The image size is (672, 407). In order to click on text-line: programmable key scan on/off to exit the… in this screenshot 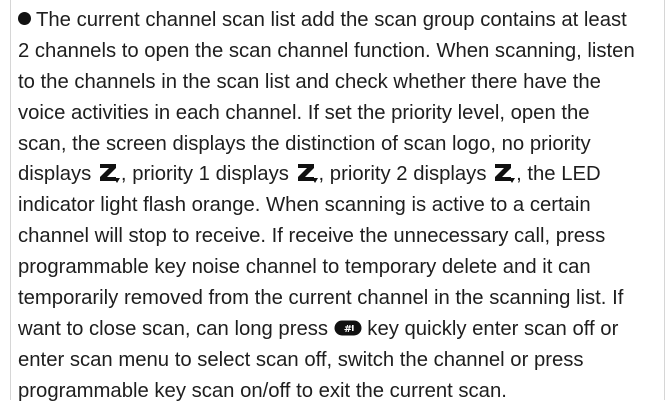, I will do `click(262, 390)`.